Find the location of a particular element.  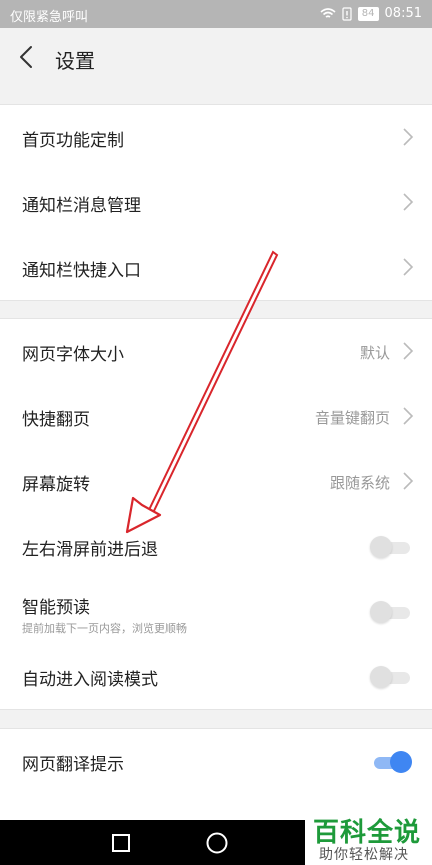

setting-label: 快捷翻页 is located at coordinates (56, 420).